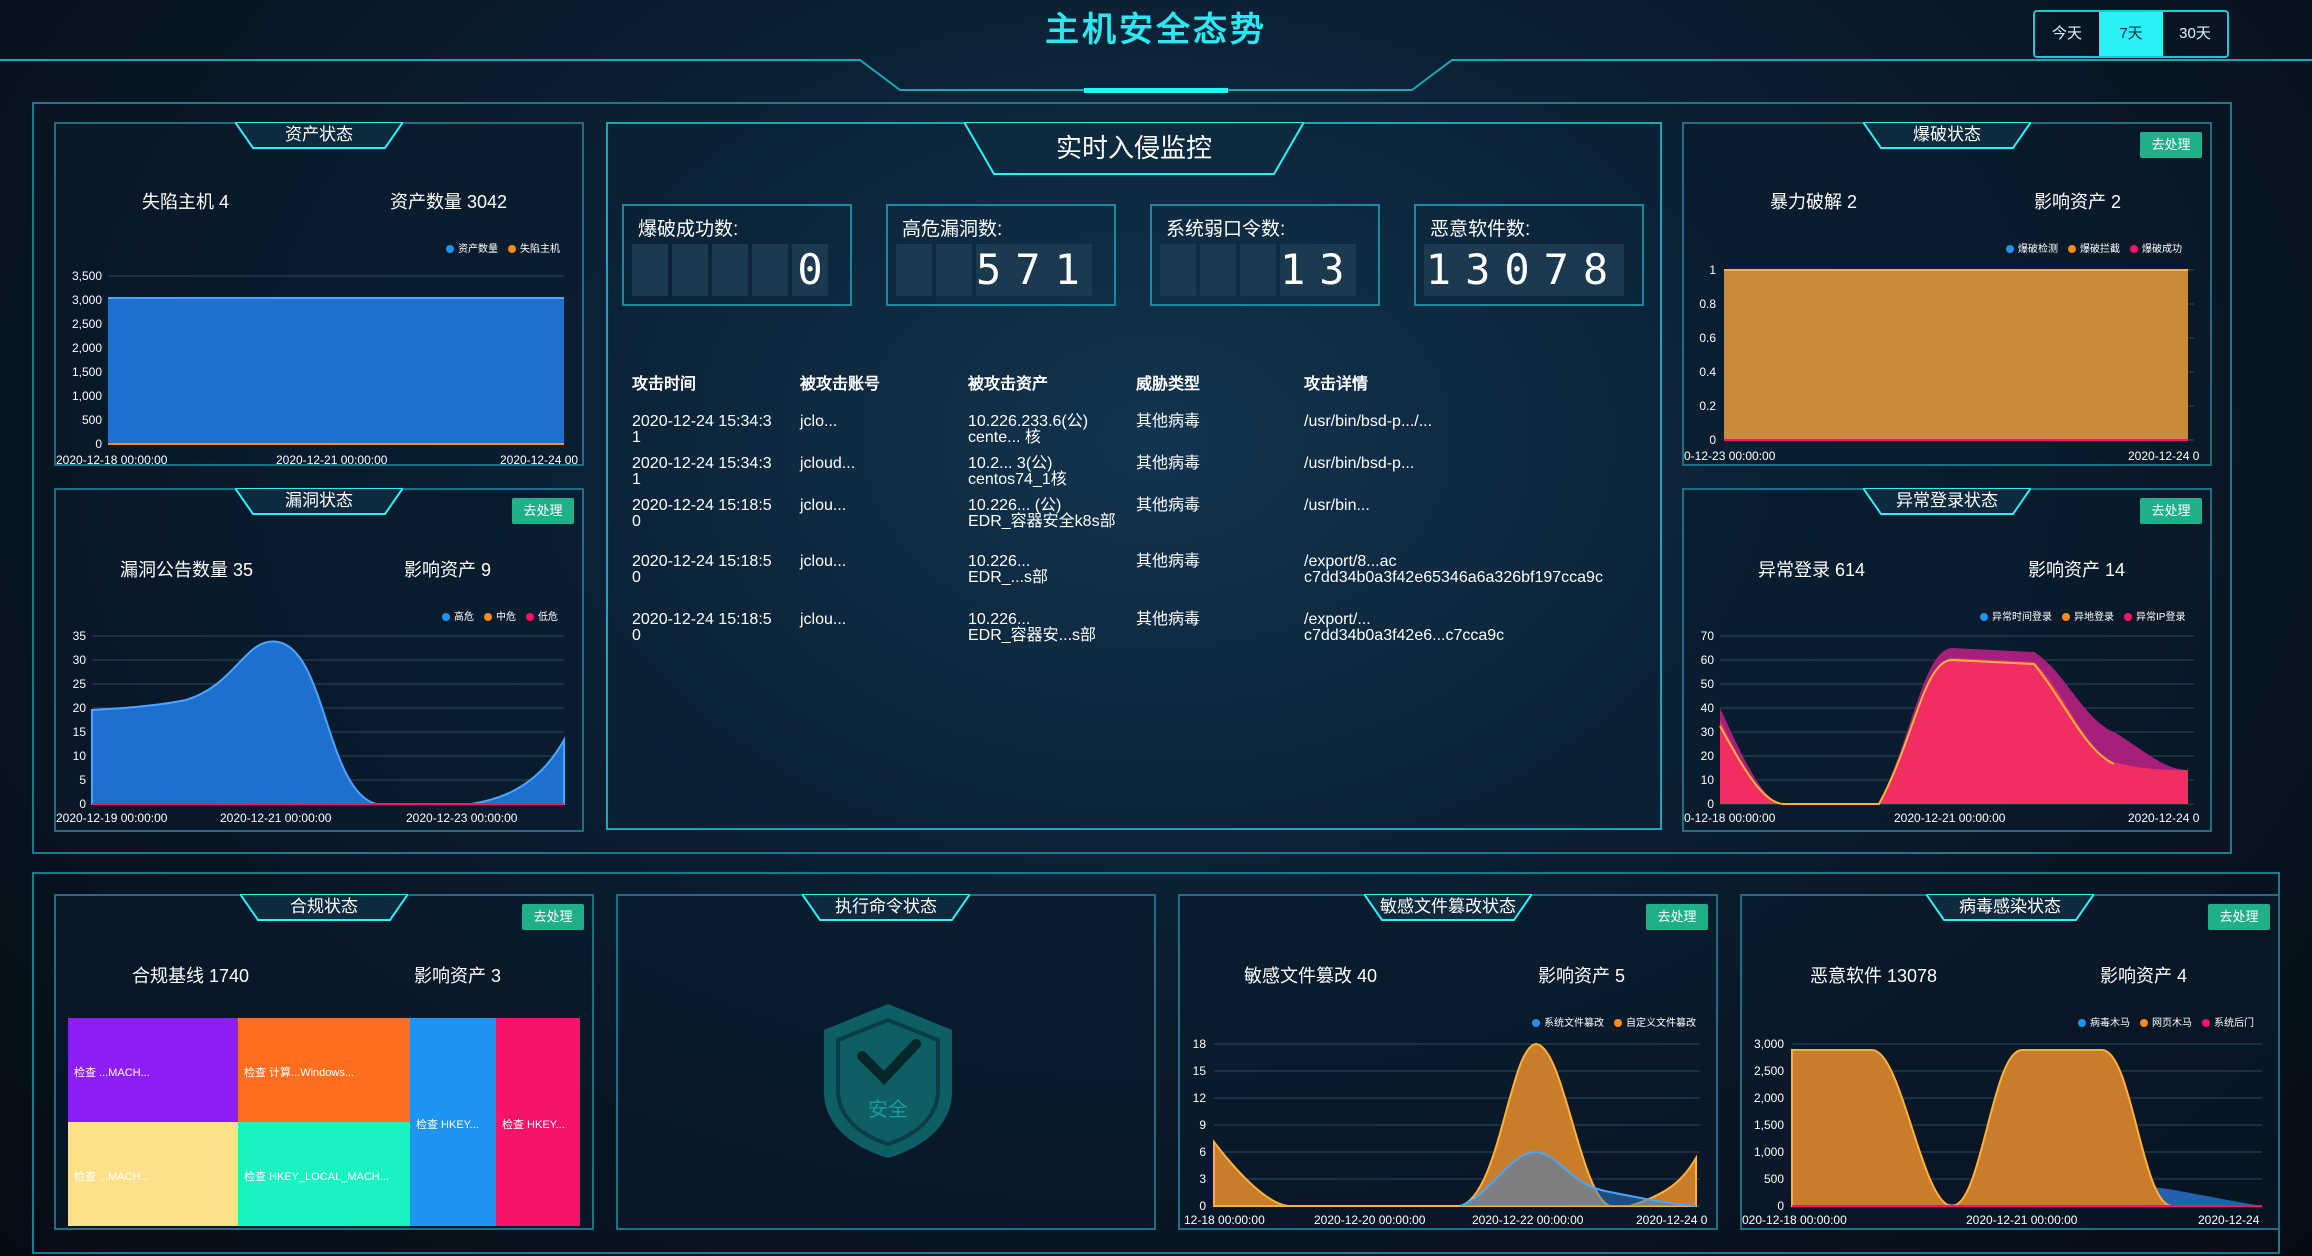 The width and height of the screenshot is (2312, 1256). I want to click on legend: 爆破检测 爆破拦截 爆破成功, so click(2094, 247).